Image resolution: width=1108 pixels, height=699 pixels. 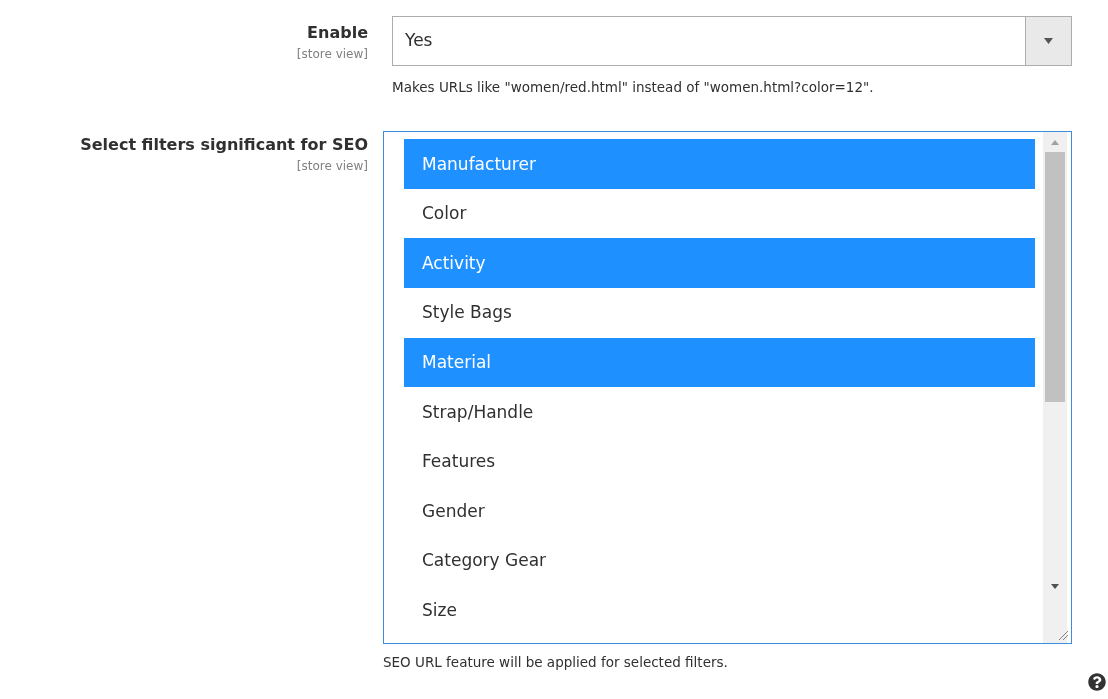 I want to click on scrollbar, so click(x=1055, y=388).